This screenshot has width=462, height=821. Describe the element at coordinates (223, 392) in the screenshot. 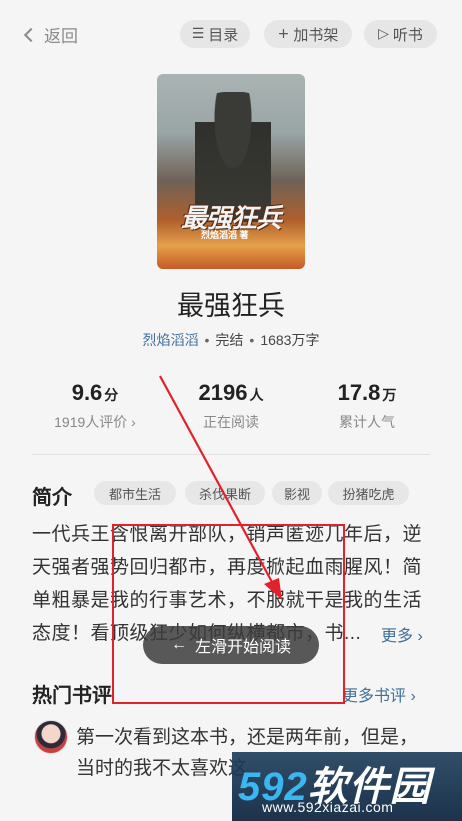

I see `reading-value: 2196` at that location.